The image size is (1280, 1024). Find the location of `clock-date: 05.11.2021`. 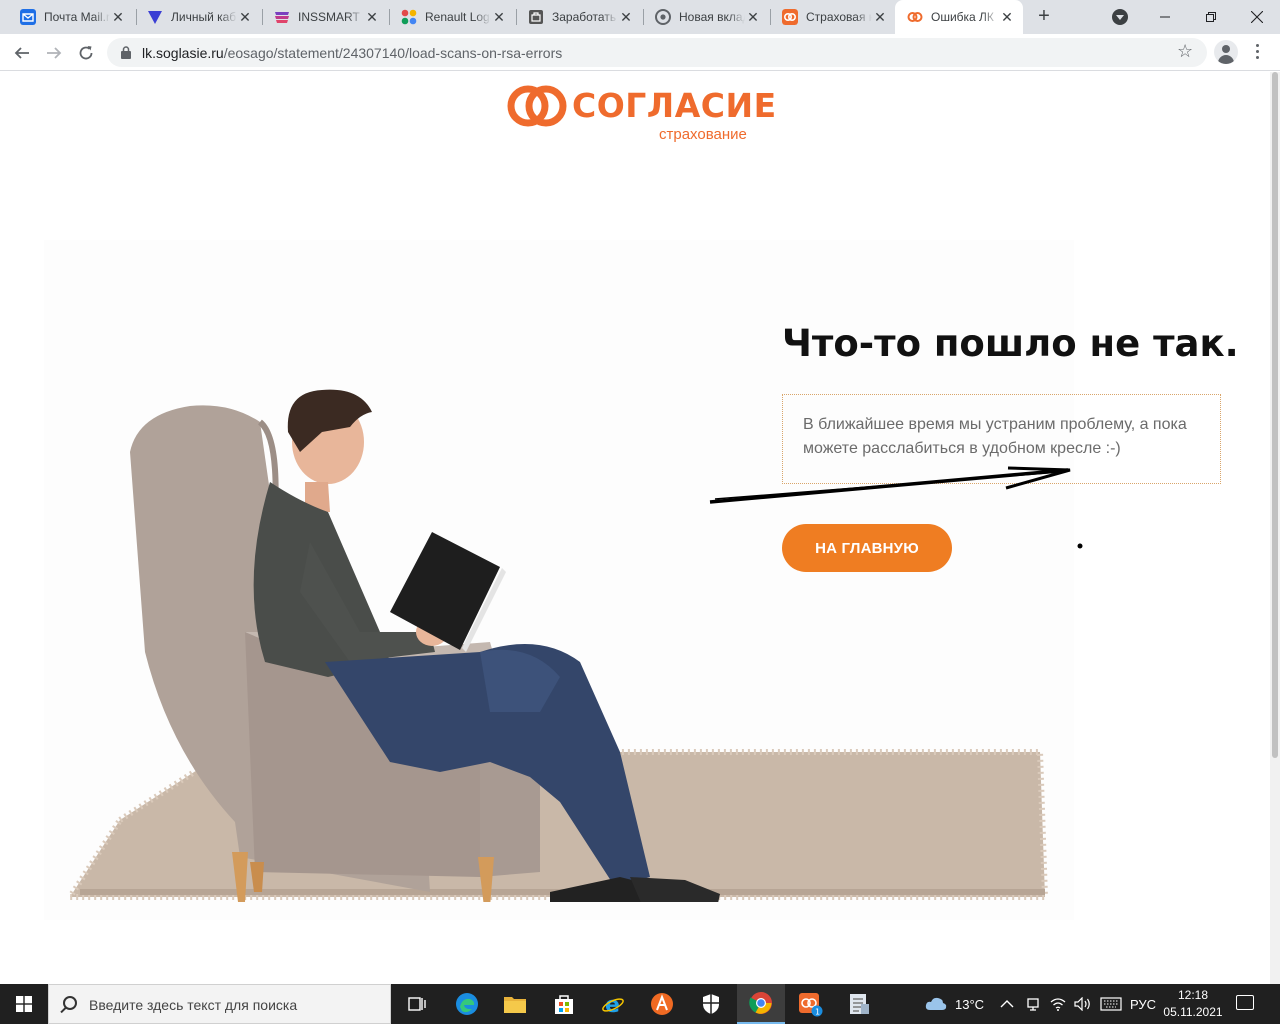

clock-date: 05.11.2021 is located at coordinates (1193, 1012).